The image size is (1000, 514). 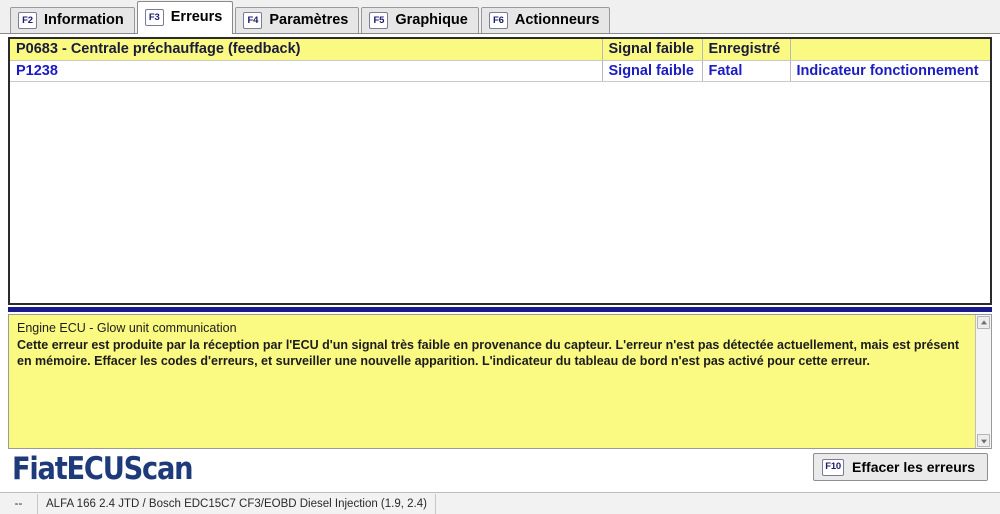 I want to click on tab-parametres: F4 Paramètres, so click(x=297, y=20).